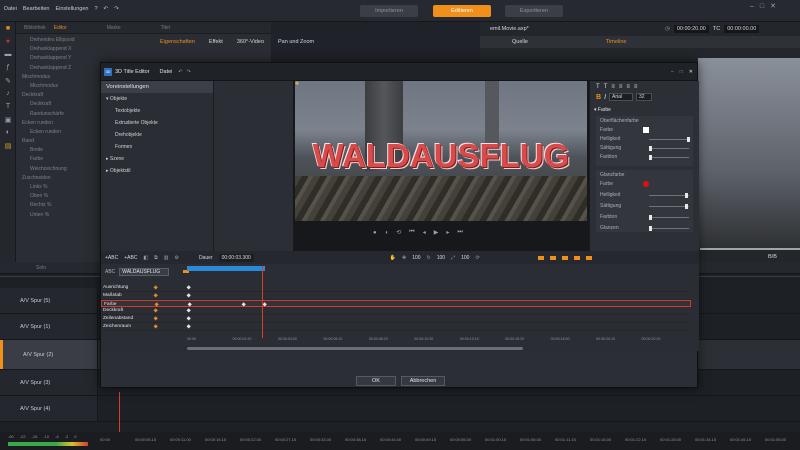  Describe the element at coordinates (762, 6) in the screenshot. I see `maximize-icon: □` at that location.